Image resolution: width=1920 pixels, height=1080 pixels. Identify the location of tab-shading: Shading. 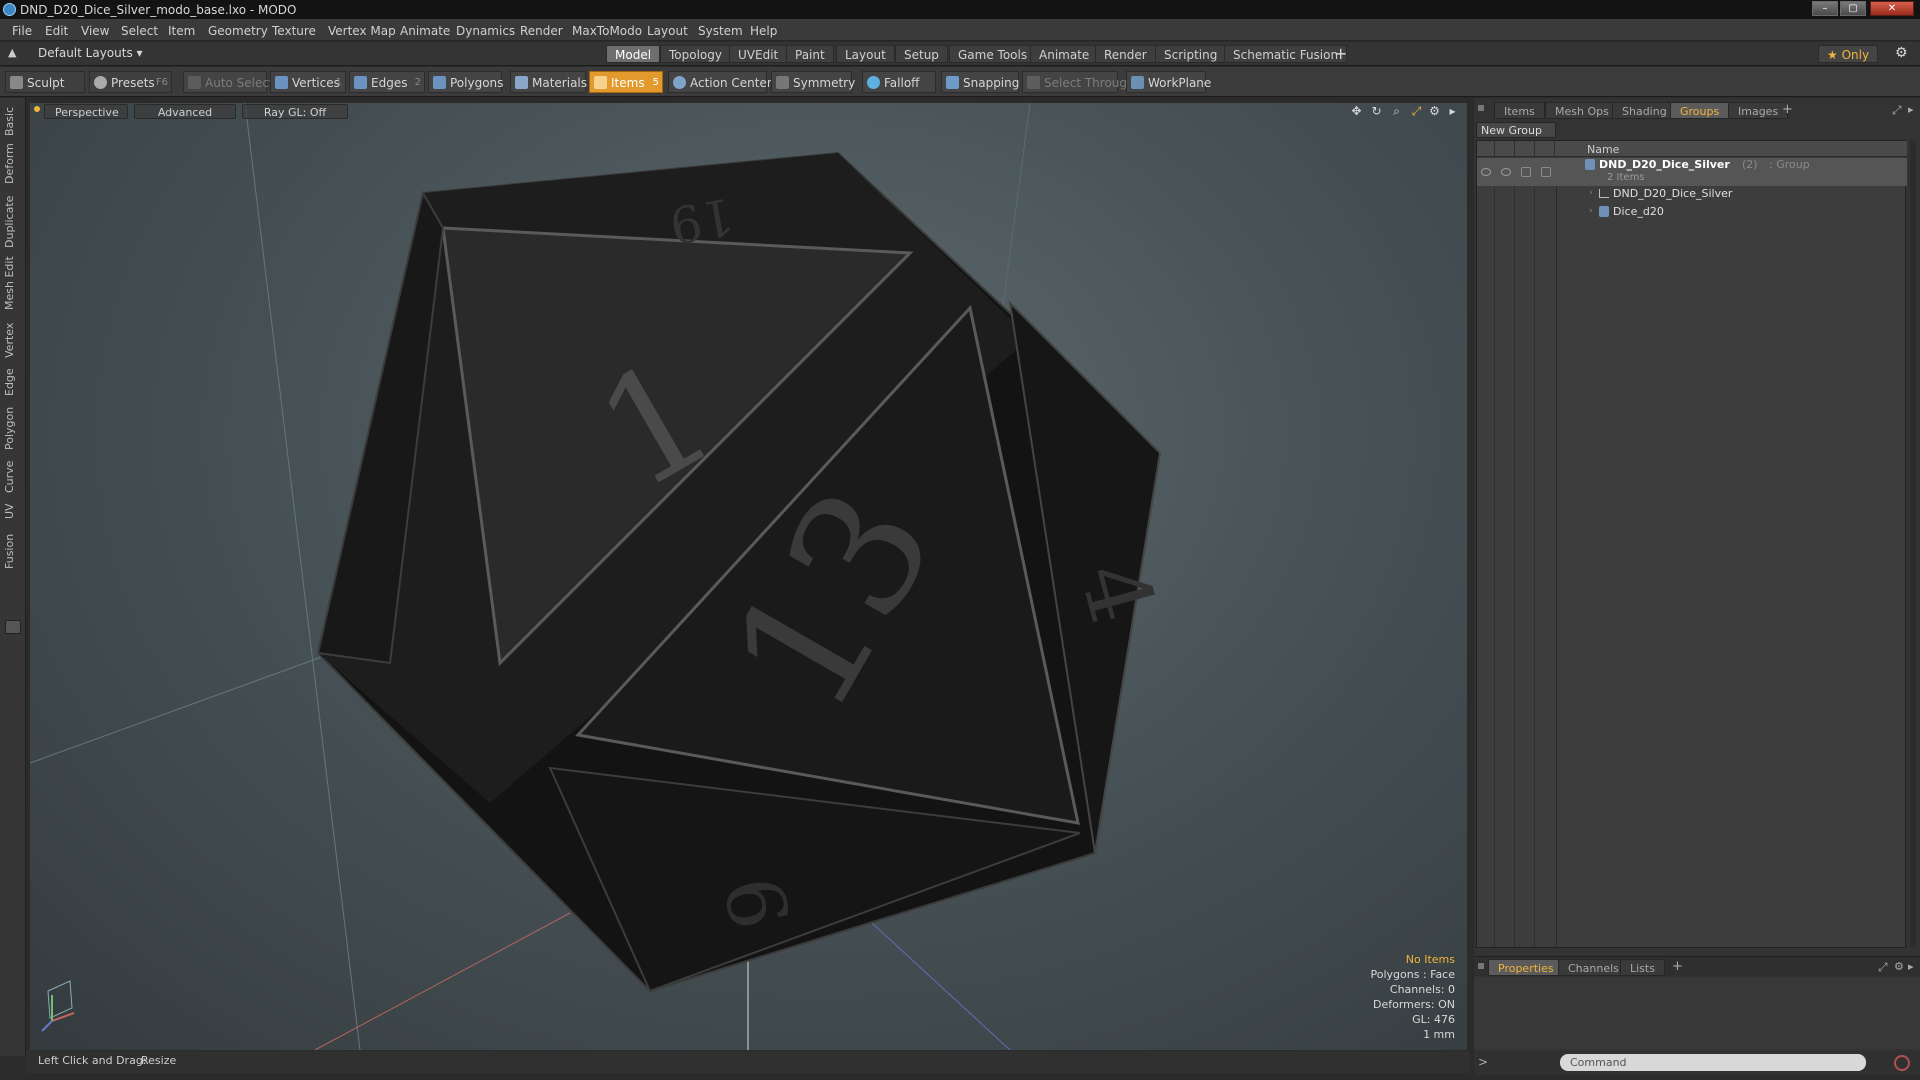
(1644, 110).